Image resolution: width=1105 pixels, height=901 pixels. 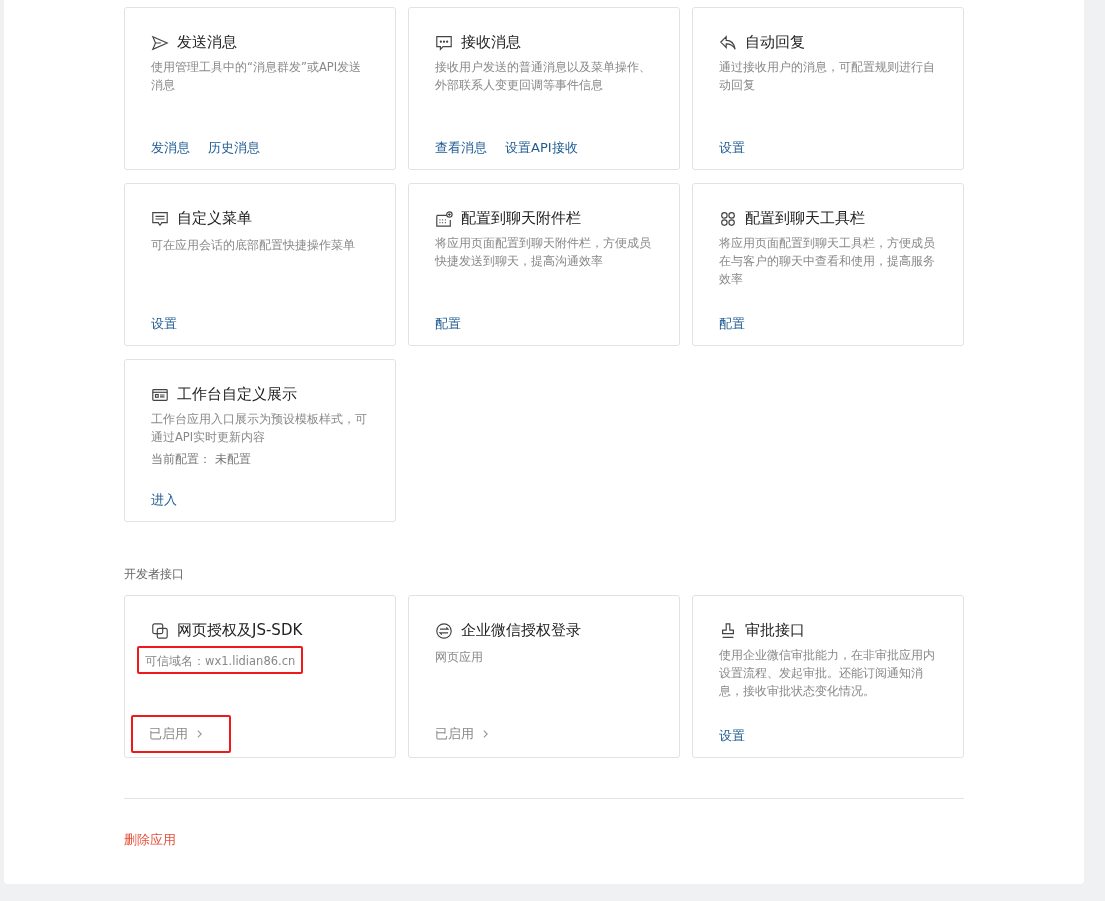 I want to click on copy-icon, so click(x=160, y=630).